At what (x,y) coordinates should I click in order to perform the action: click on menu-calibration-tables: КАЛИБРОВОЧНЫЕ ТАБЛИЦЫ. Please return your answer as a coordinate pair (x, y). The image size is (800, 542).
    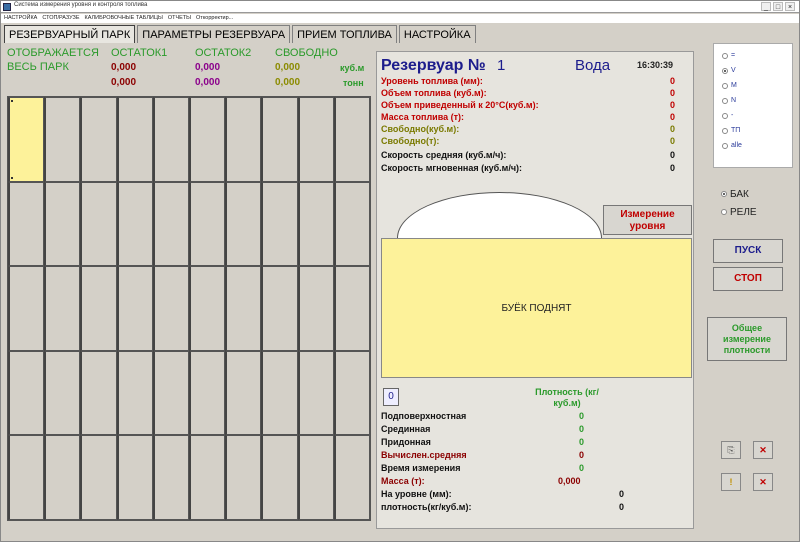
    Looking at the image, I should click on (124, 18).